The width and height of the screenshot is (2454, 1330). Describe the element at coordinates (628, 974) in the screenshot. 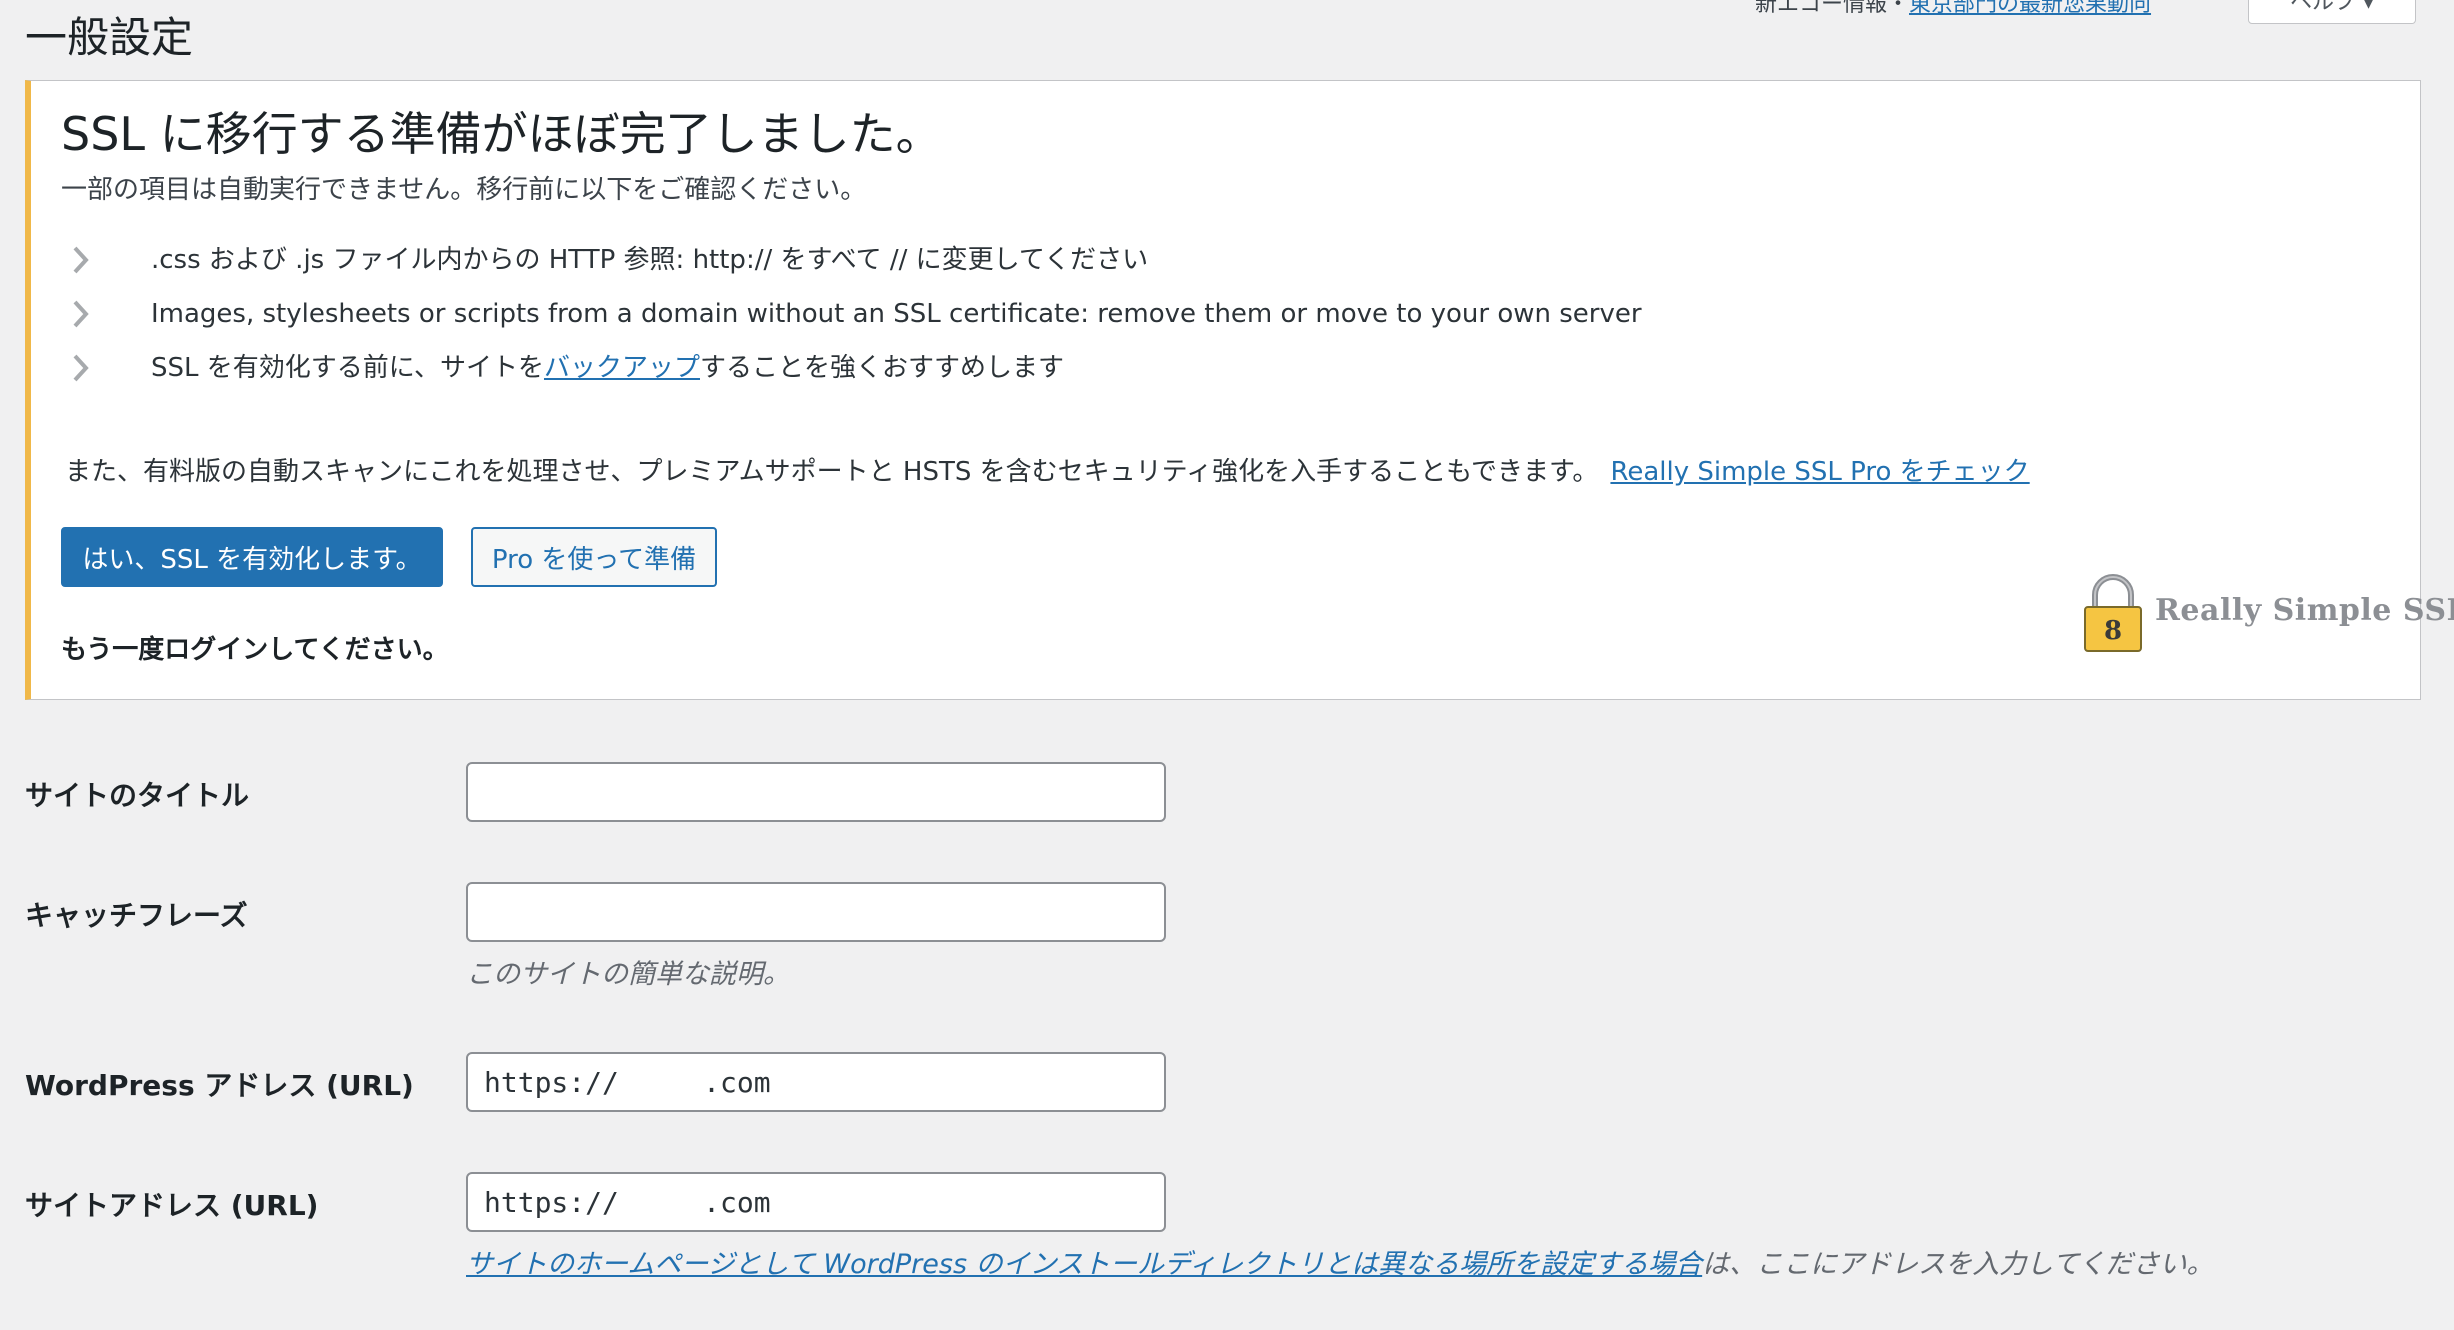

I see `tagline-description: このサイトの簡単な説明。` at that location.